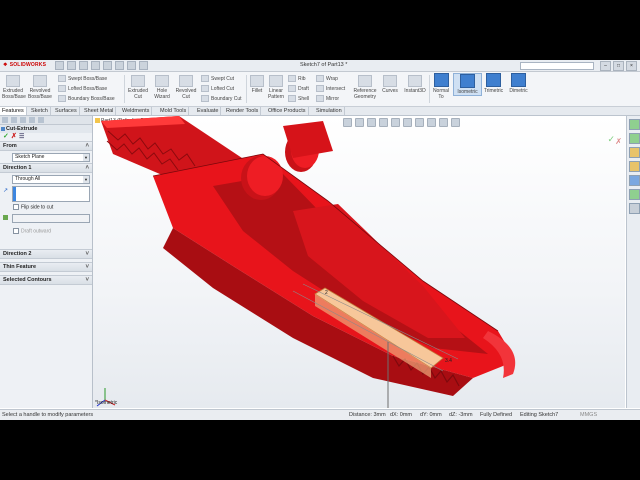 The image size is (640, 480). Describe the element at coordinates (217, 78) in the screenshot. I see `swept-cut-button: Swept Cut` at that location.